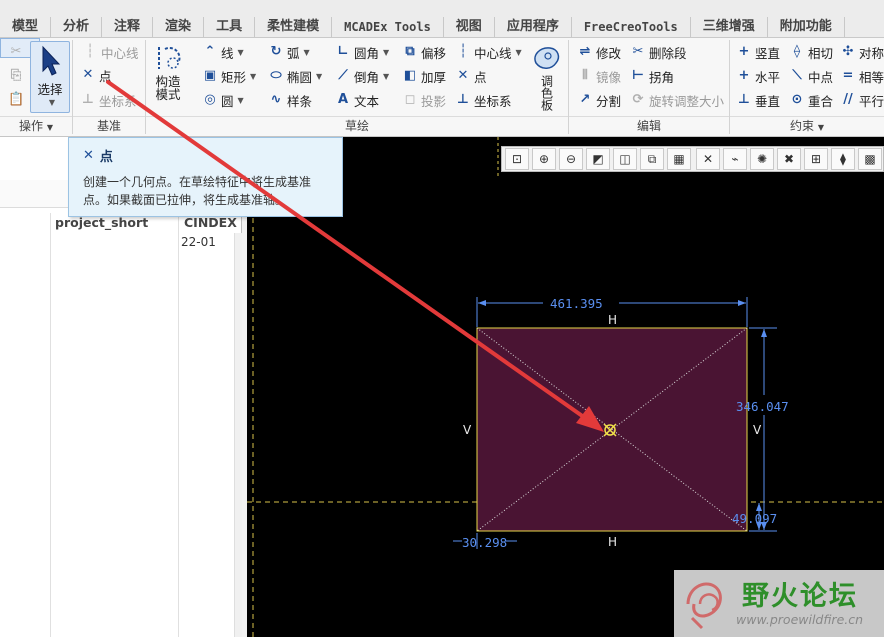 The width and height of the screenshot is (884, 637). I want to click on datum-centerline-button: ┆ 中心线, so click(110, 52).